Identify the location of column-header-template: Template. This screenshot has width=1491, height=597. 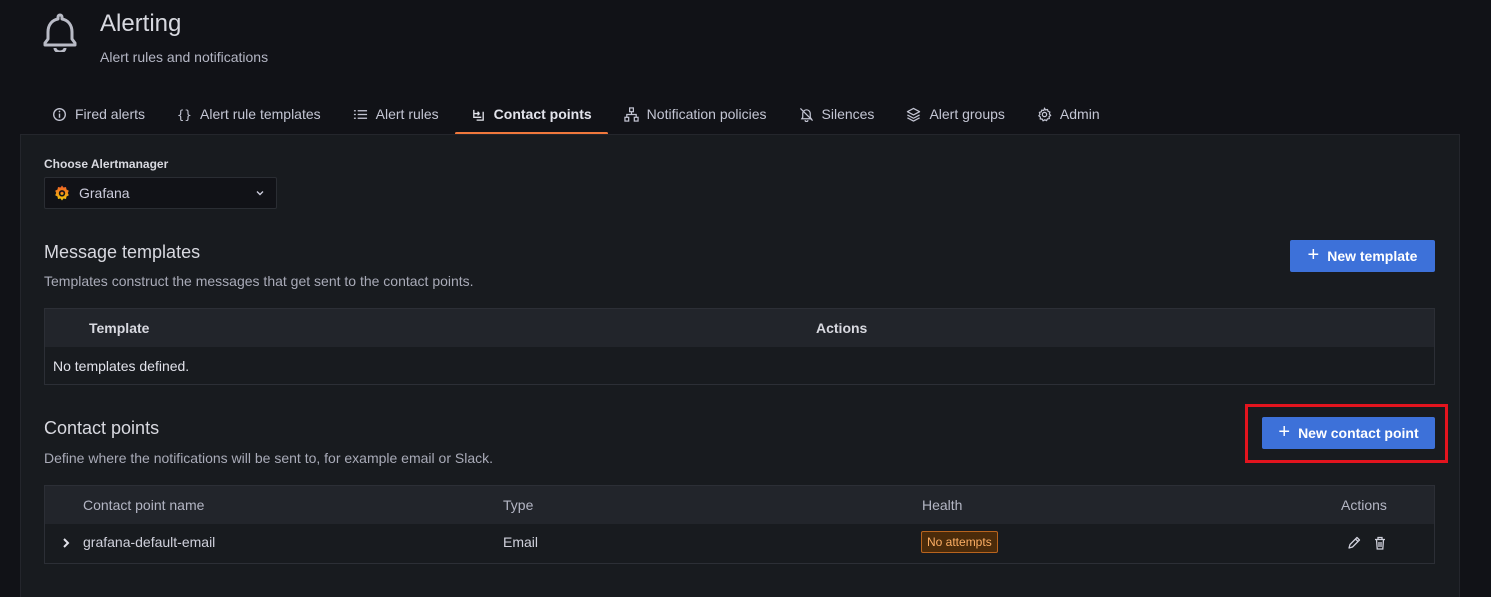
(119, 328).